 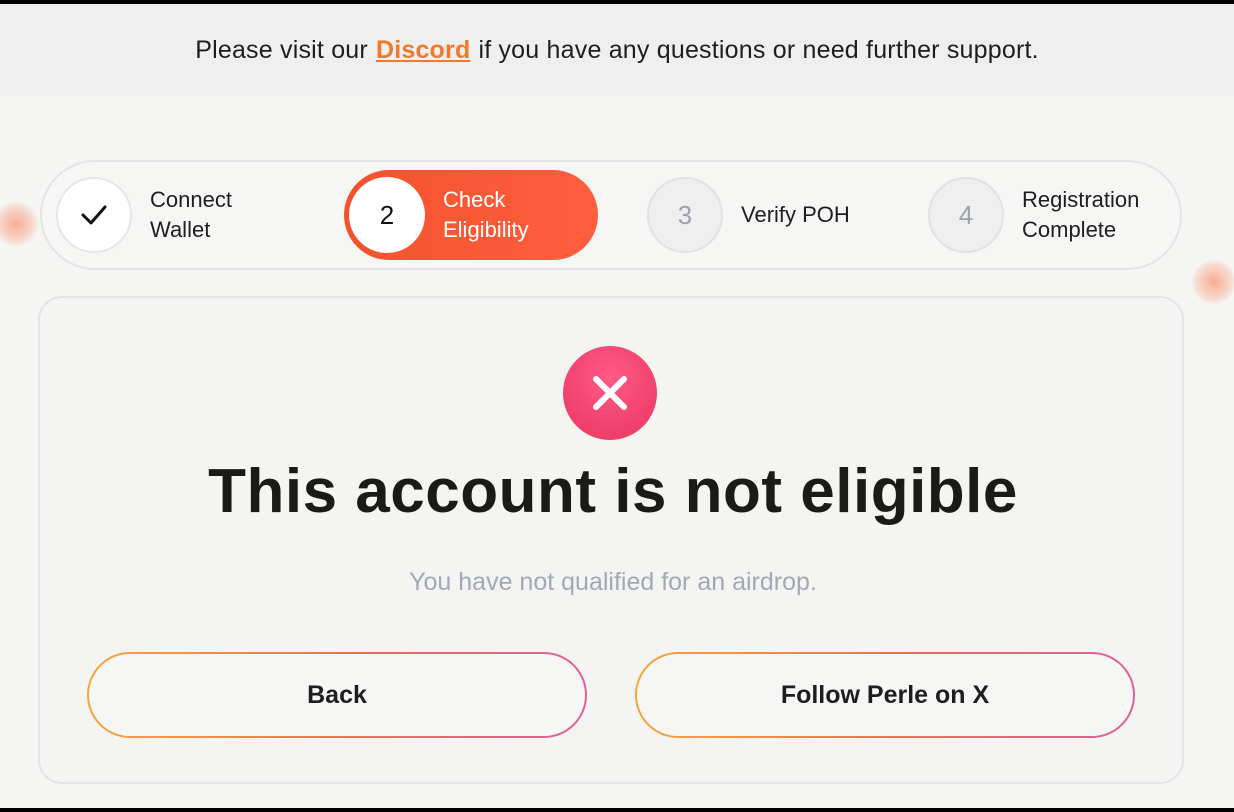 I want to click on back-button-label: Back, so click(x=337, y=695).